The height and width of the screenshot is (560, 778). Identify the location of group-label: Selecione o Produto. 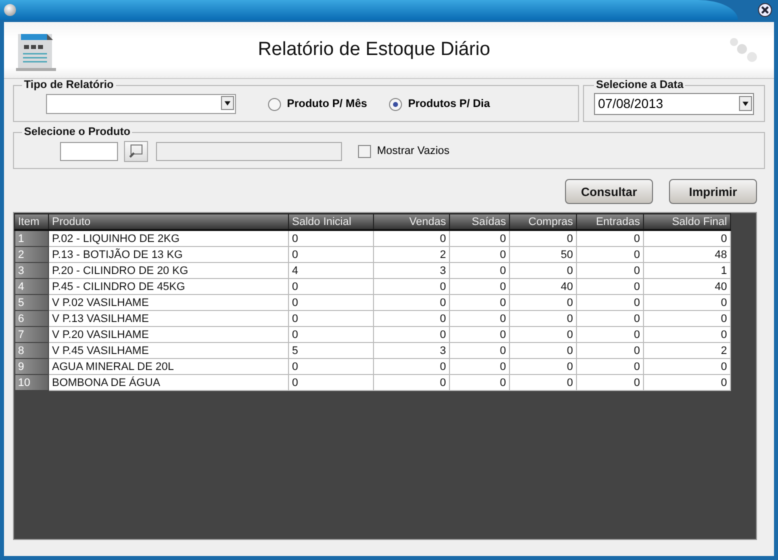
(77, 132).